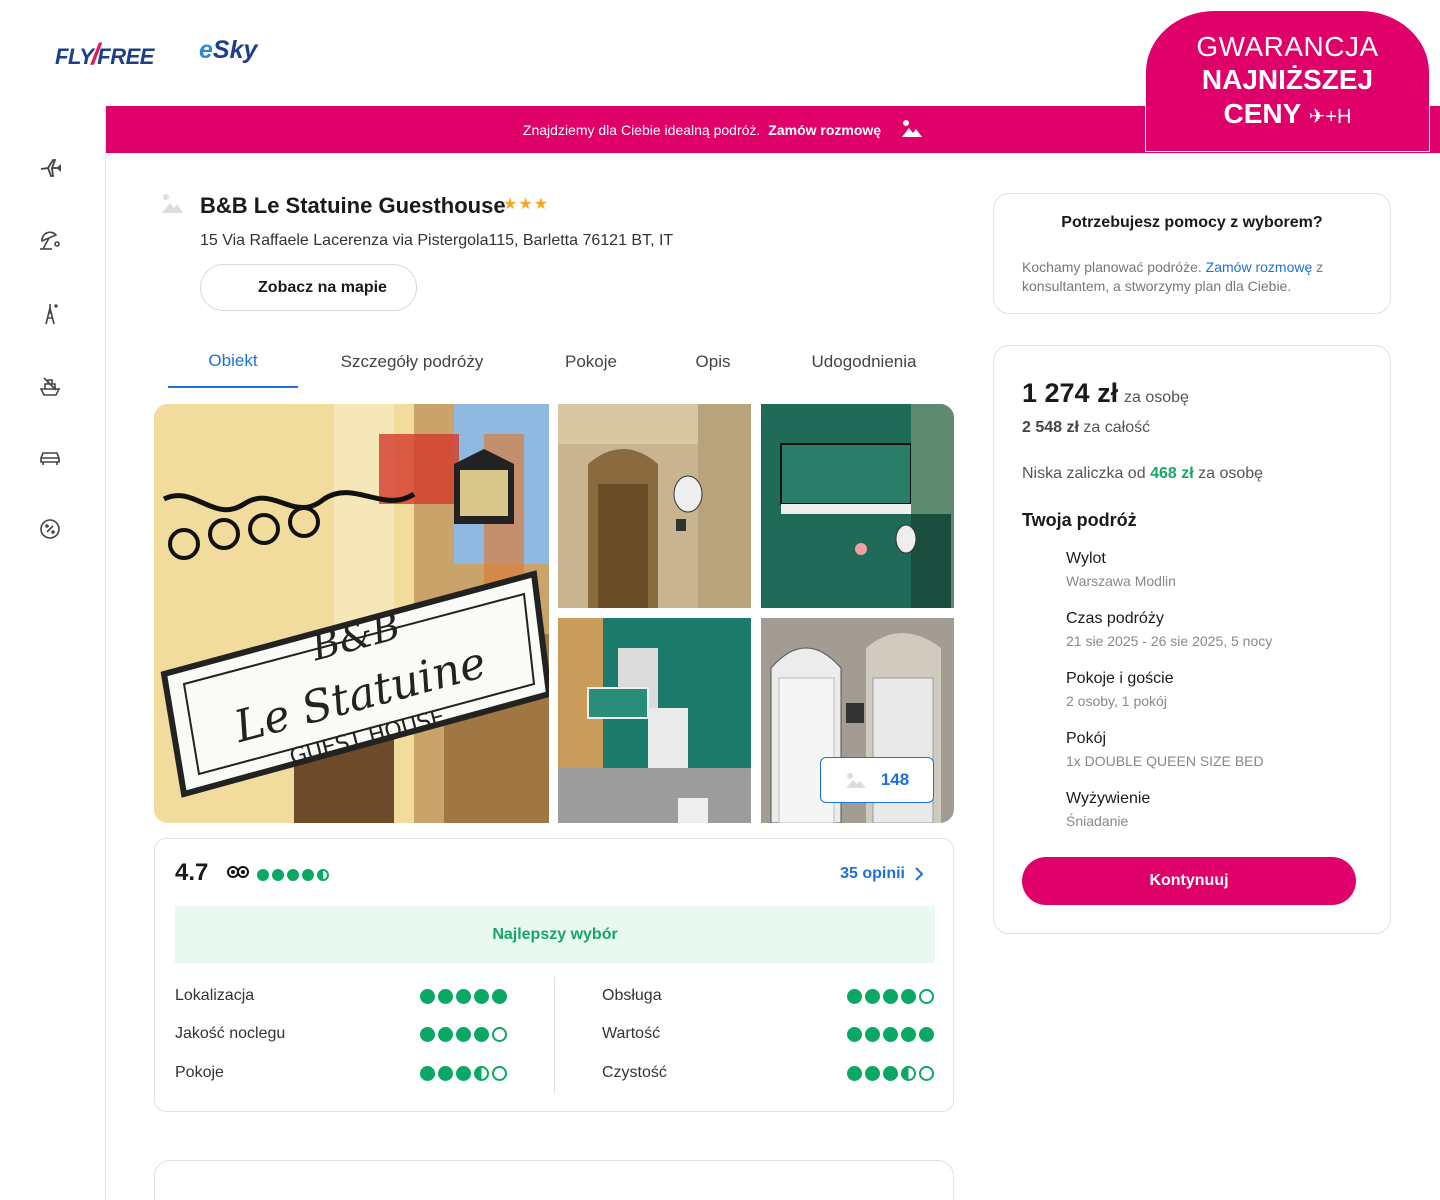 Image resolution: width=1440 pixels, height=1200 pixels. What do you see at coordinates (1121, 581) in the screenshot?
I see `trip-item-value: Warszawa Modlin` at bounding box center [1121, 581].